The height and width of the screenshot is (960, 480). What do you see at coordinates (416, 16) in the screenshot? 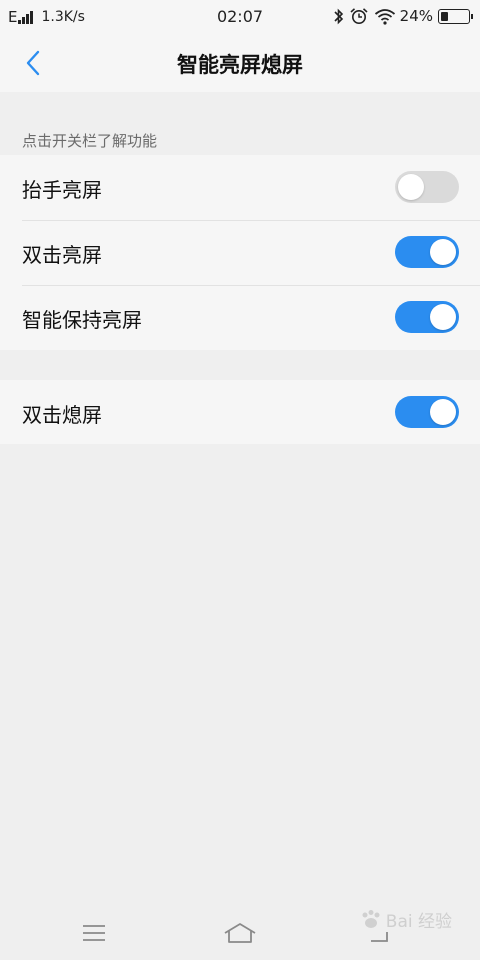
I see `battery-percent: 24%` at bounding box center [416, 16].